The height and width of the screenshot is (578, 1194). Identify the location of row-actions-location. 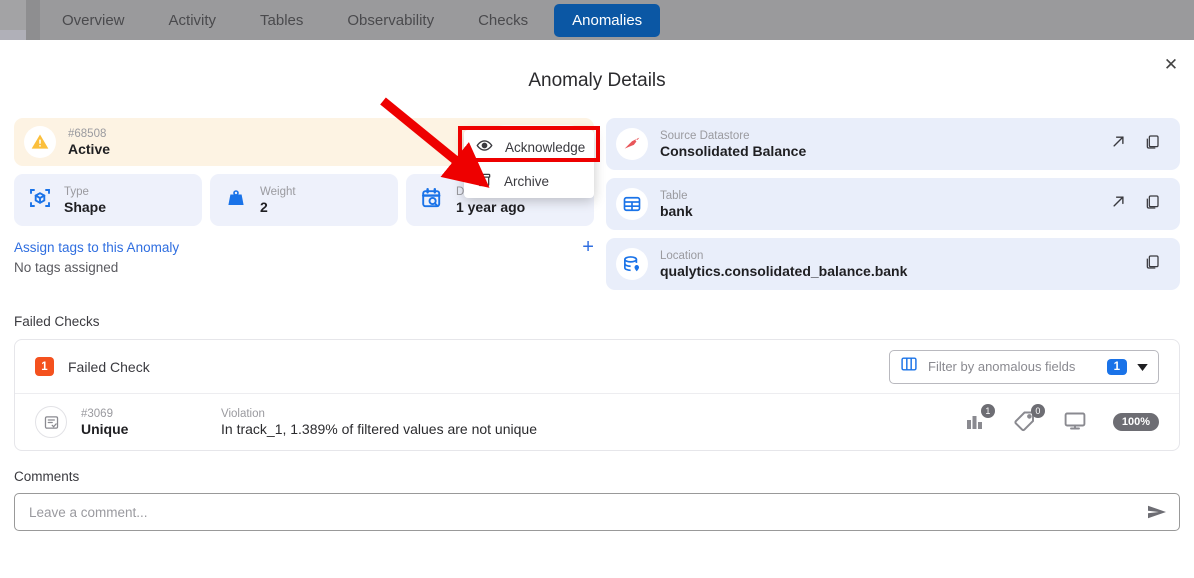
(1157, 264).